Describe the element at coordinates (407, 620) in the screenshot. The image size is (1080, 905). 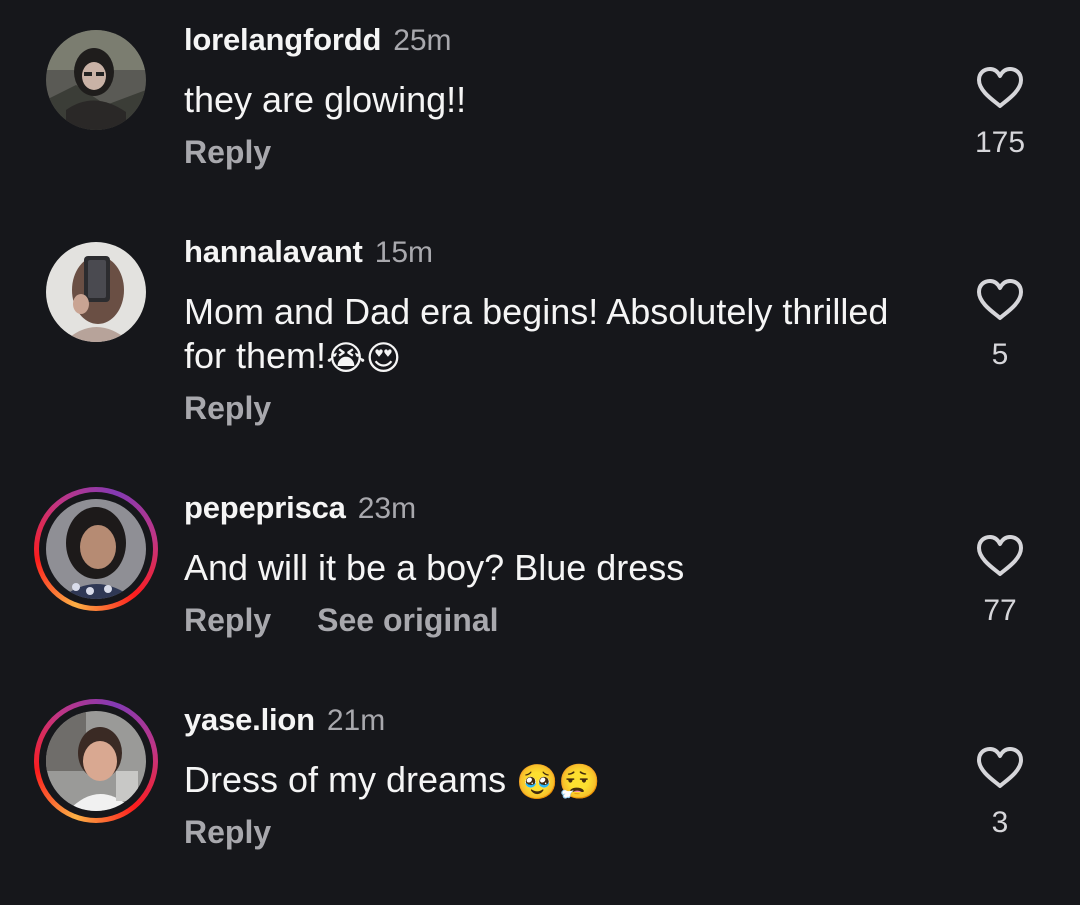
I see `see-original-button: See original` at that location.